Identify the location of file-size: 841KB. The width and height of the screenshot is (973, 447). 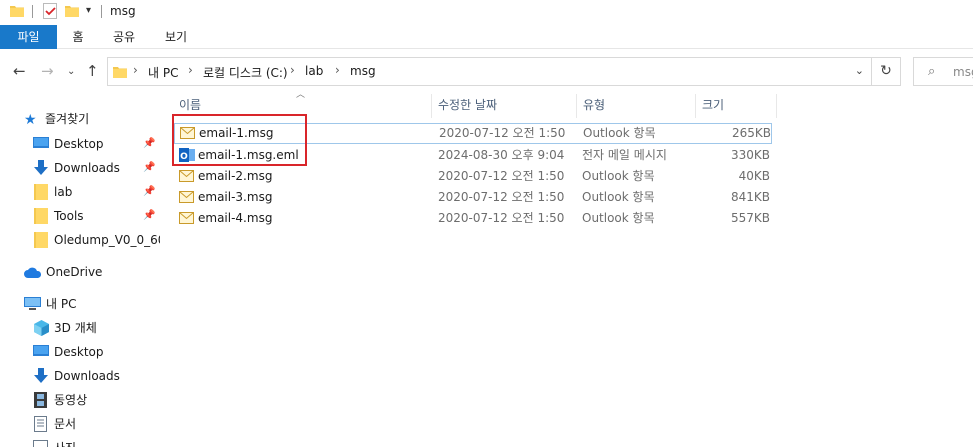
(750, 197).